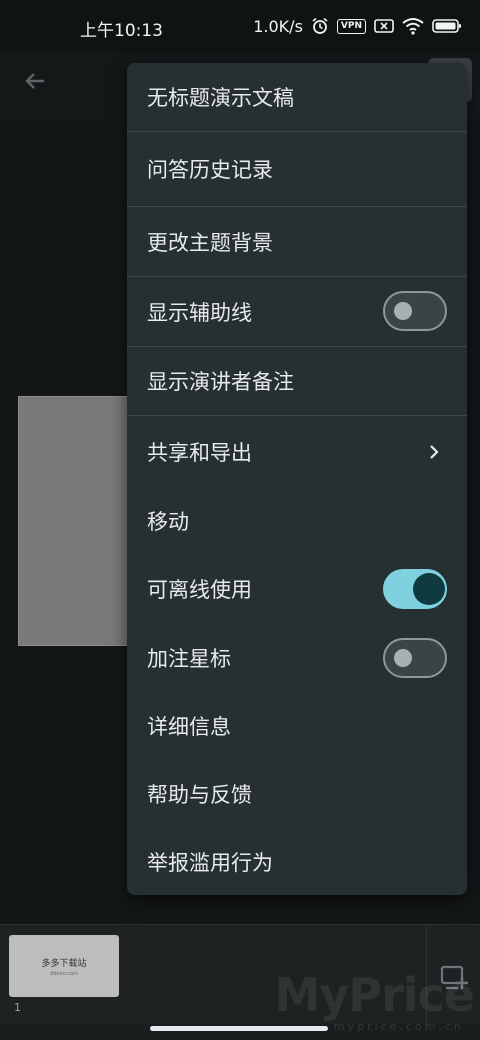 This screenshot has width=480, height=1040. I want to click on arrow-left-icon, so click(34, 81).